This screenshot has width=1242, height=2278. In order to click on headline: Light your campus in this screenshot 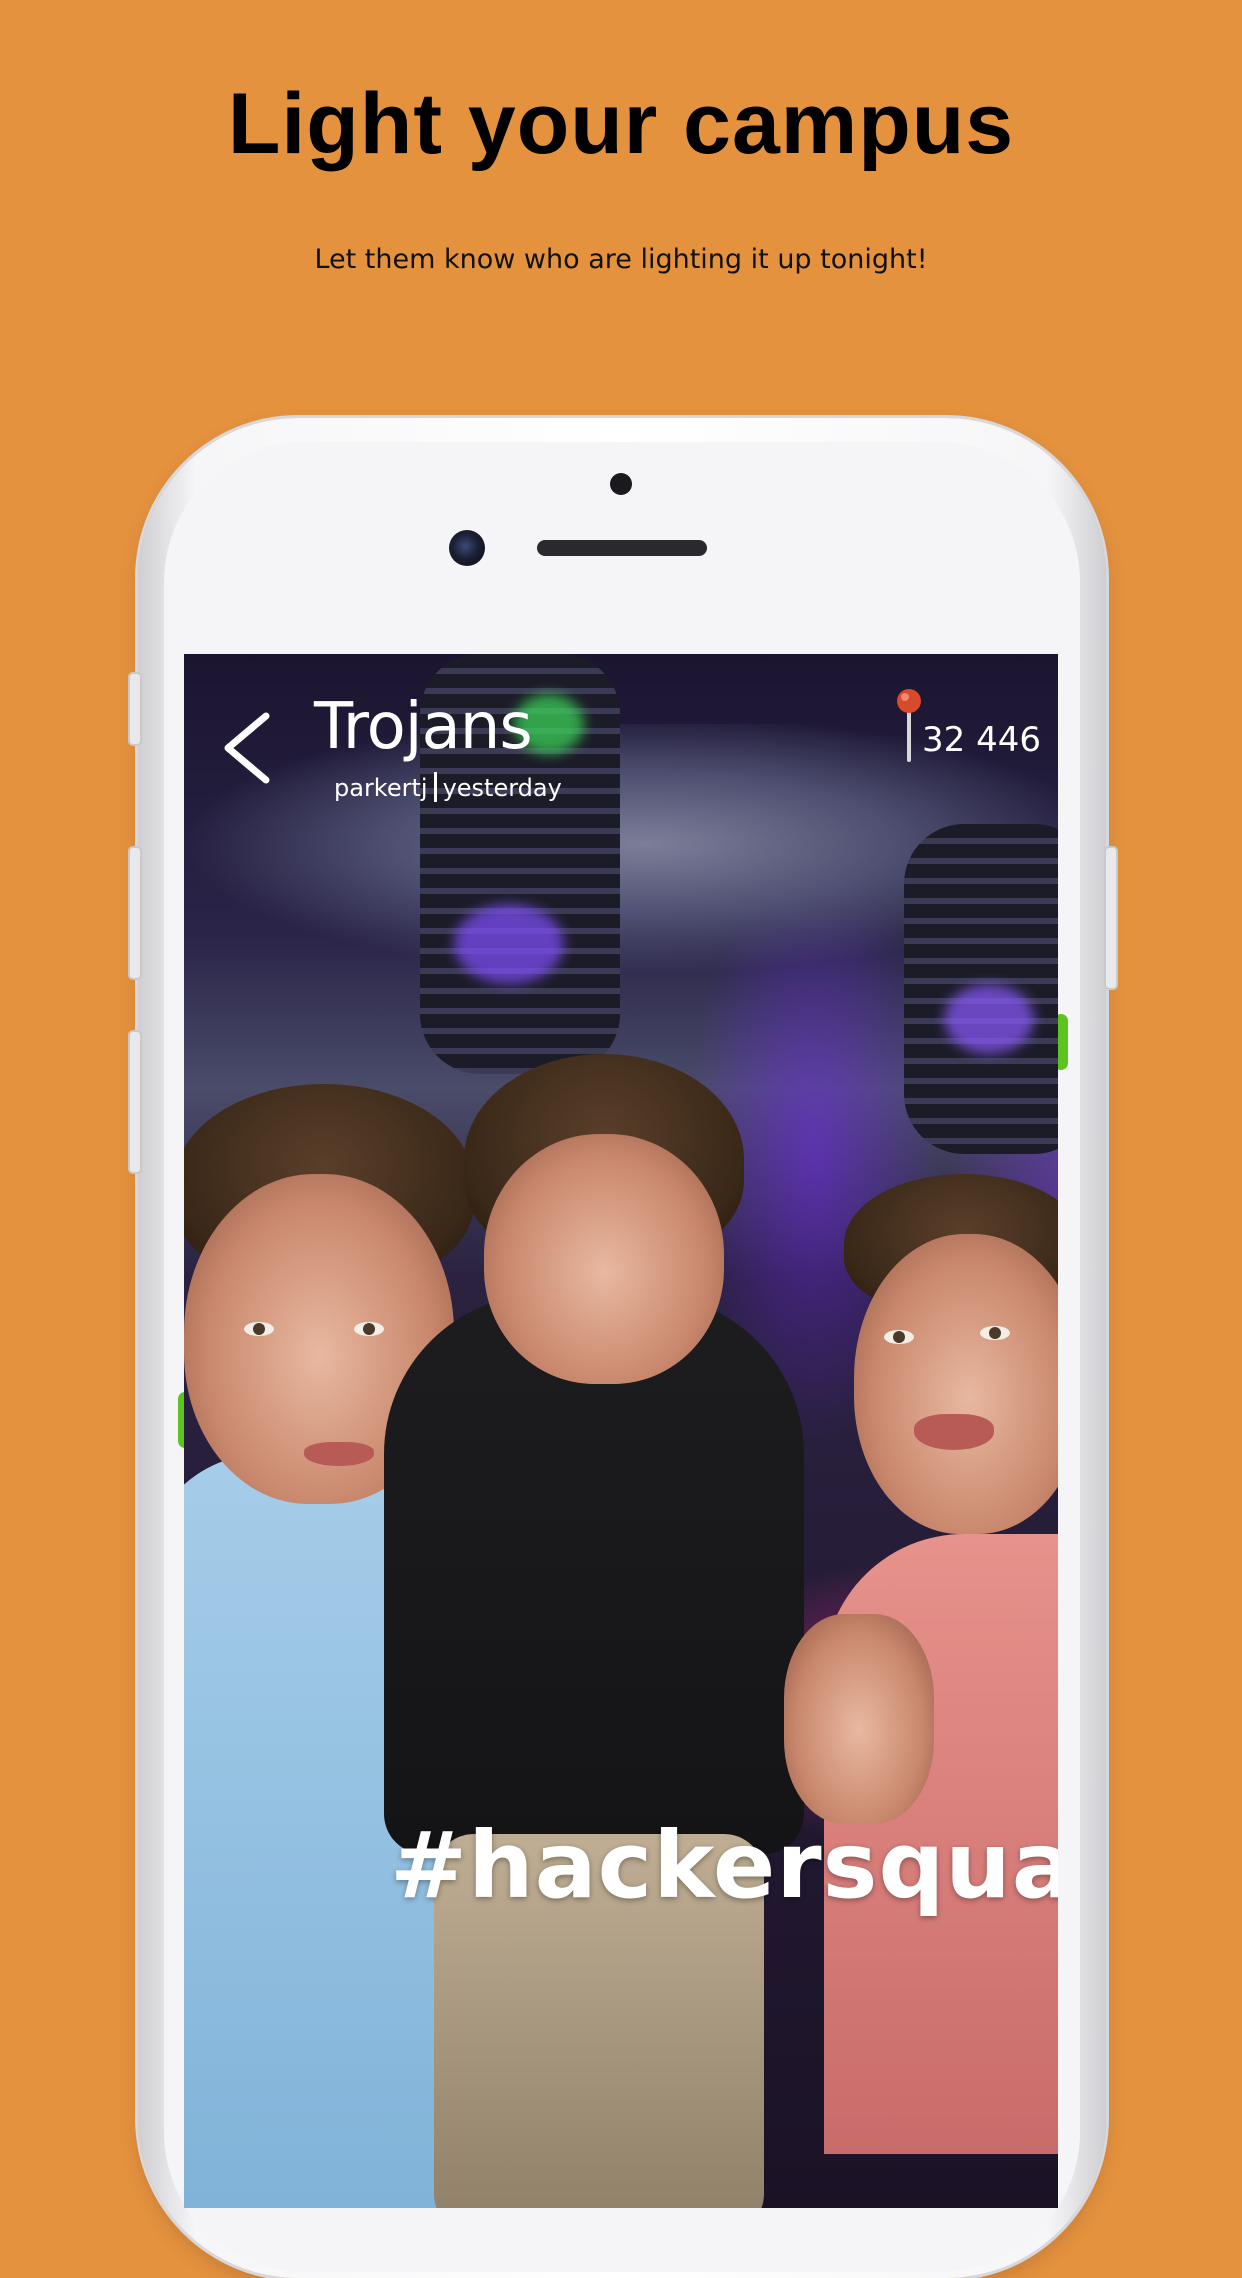, I will do `click(621, 124)`.